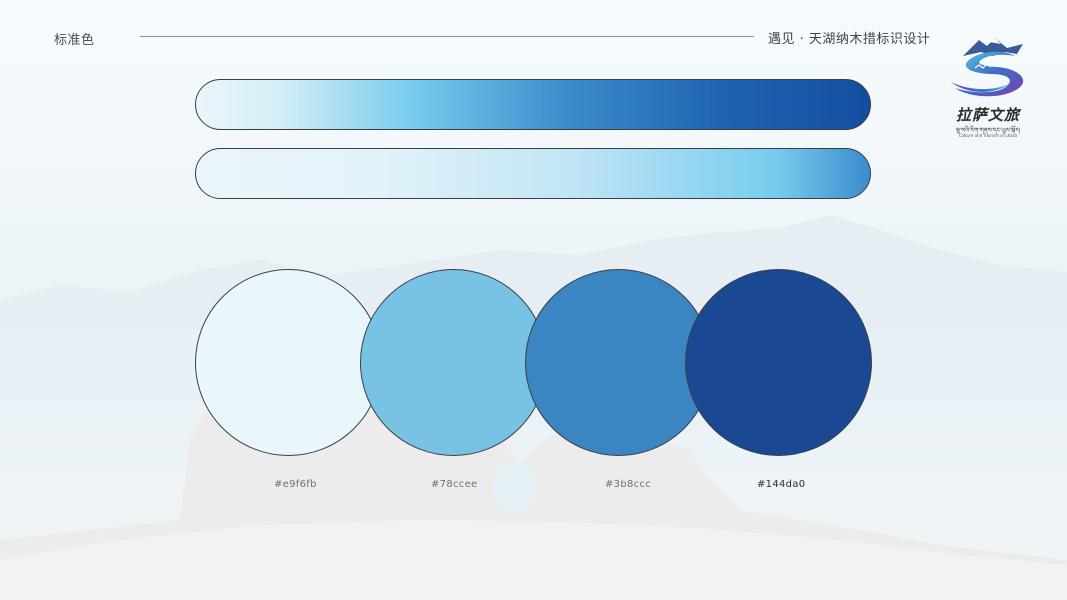  Describe the element at coordinates (447, 36) in the screenshot. I see `header-divider` at that location.